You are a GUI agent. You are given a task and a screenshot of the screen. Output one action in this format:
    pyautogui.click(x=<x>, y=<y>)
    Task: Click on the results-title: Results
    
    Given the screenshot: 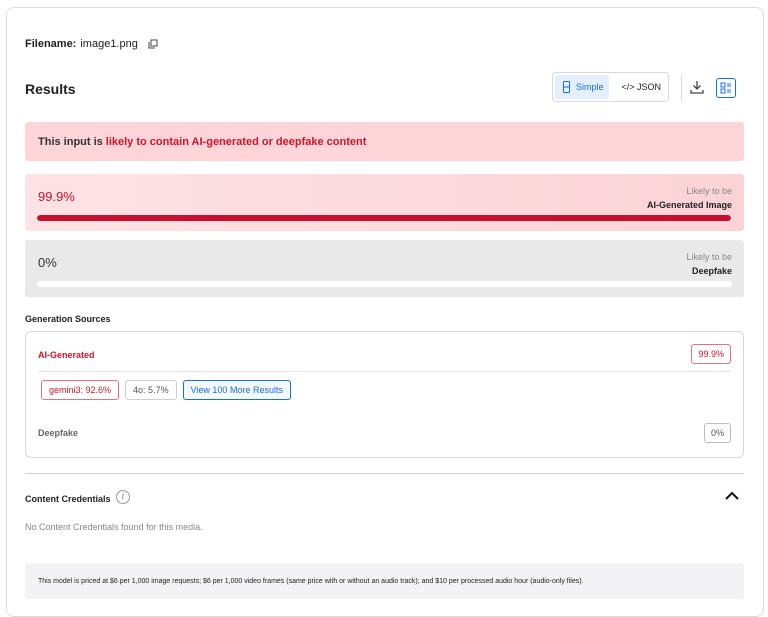 What is the action you would take?
    pyautogui.click(x=50, y=89)
    